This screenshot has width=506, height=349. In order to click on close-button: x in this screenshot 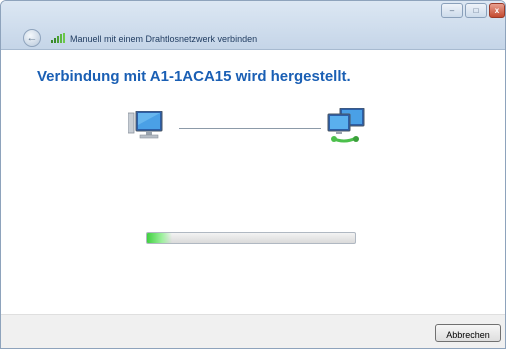, I will do `click(497, 10)`.